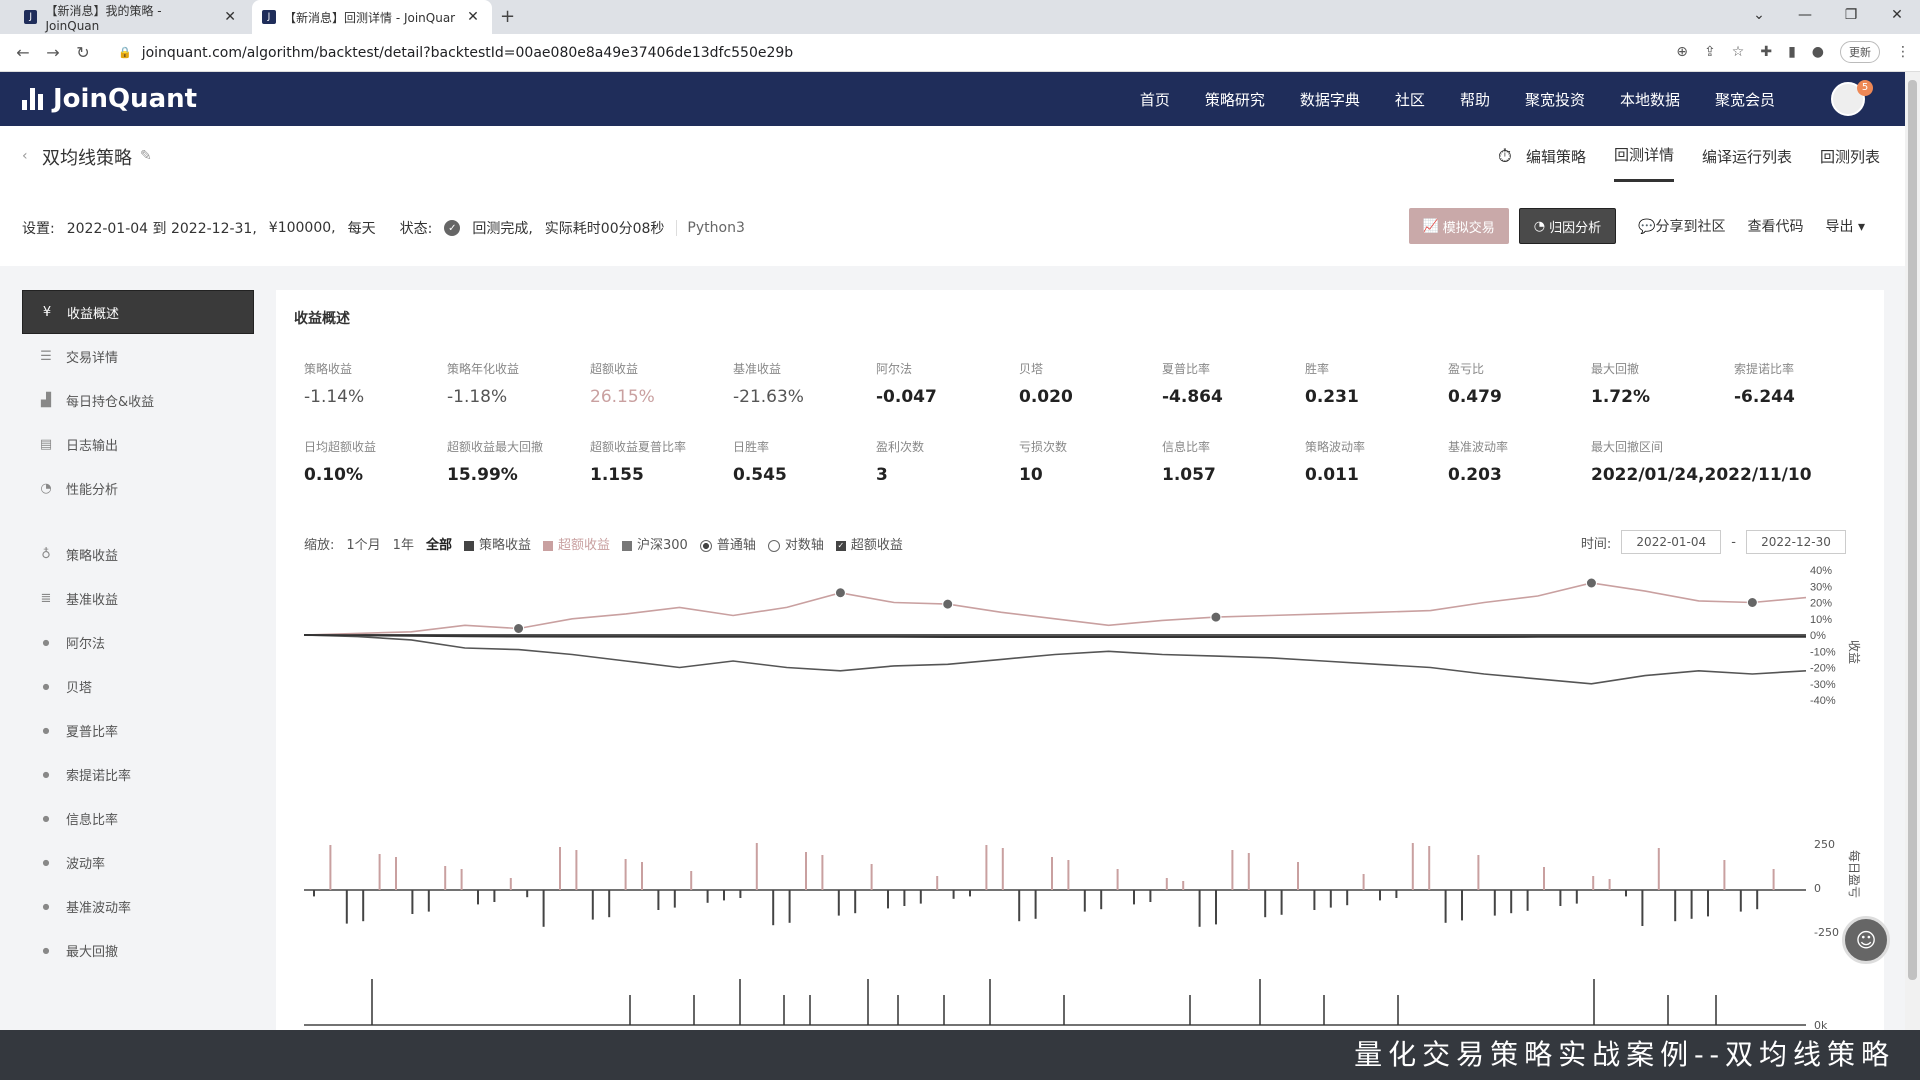 Image resolution: width=1920 pixels, height=1080 pixels. Describe the element at coordinates (483, 369) in the screenshot. I see `metric-label: 策略年化收益` at that location.